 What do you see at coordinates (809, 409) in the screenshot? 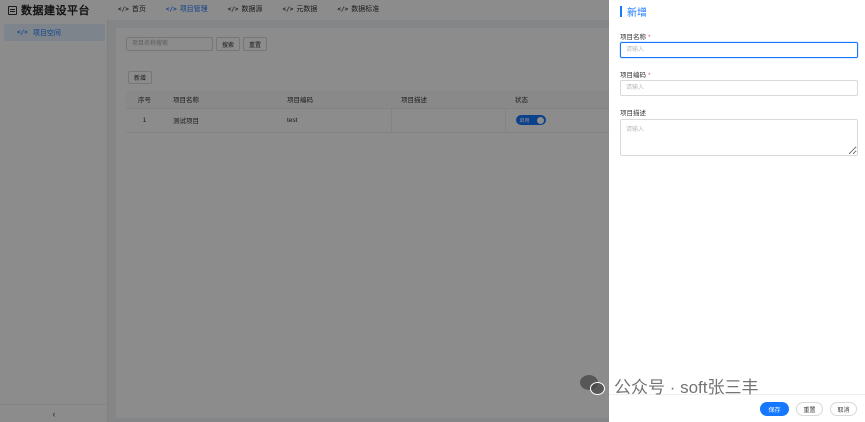
I see `drawer-reset-button: 重置` at bounding box center [809, 409].